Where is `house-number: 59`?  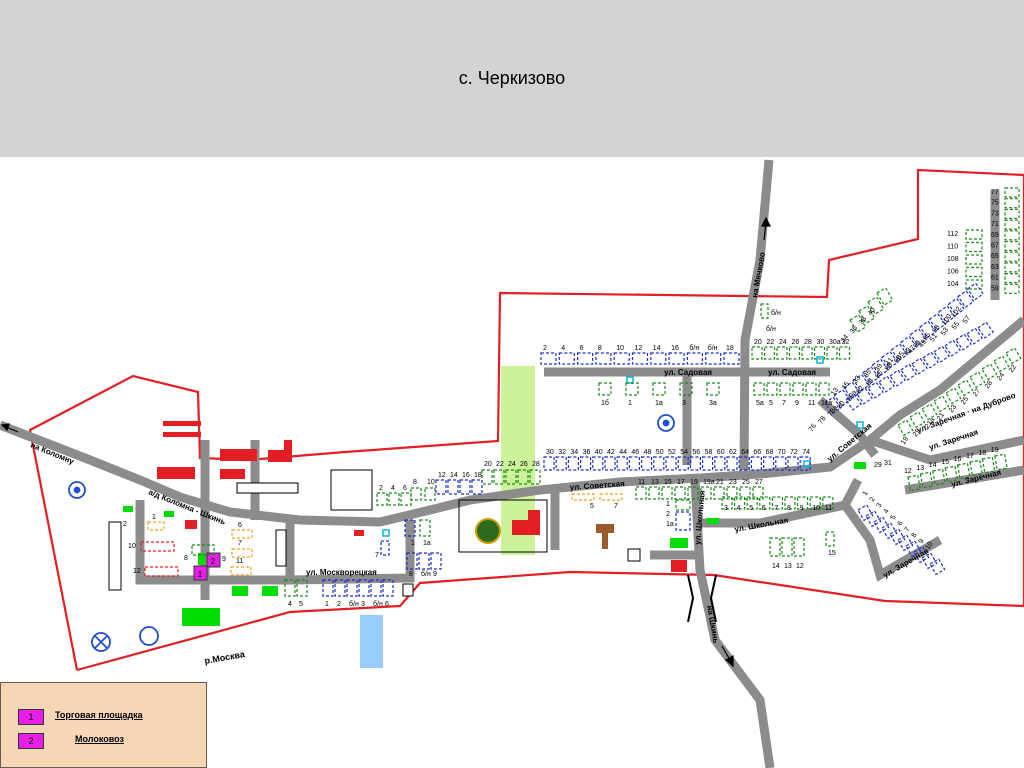
house-number: 59 is located at coordinates (995, 288).